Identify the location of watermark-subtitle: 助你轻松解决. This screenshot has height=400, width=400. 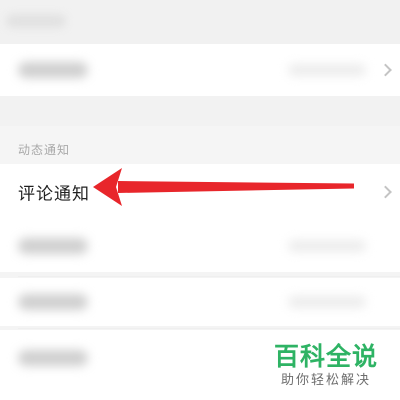
(325, 380).